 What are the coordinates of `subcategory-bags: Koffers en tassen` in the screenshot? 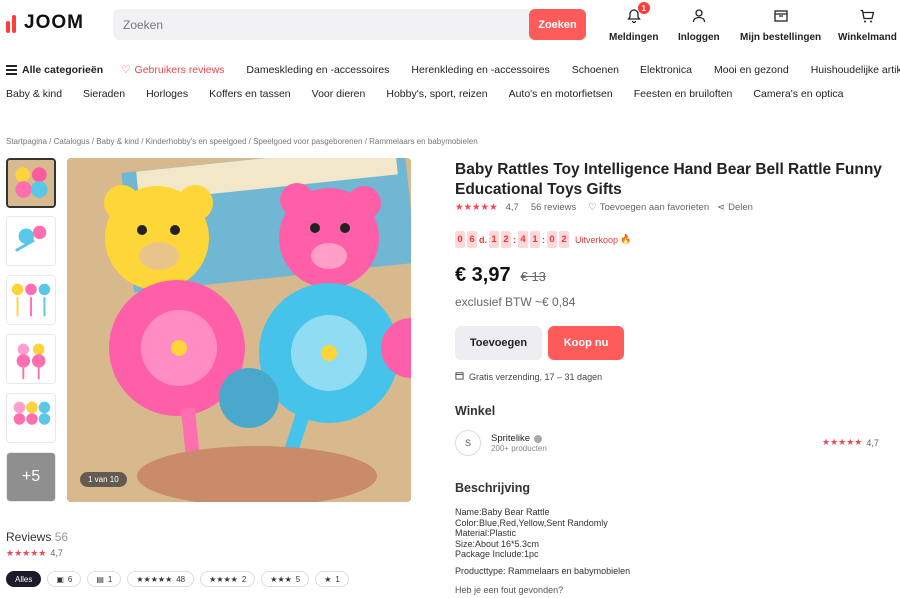 It's located at (250, 94).